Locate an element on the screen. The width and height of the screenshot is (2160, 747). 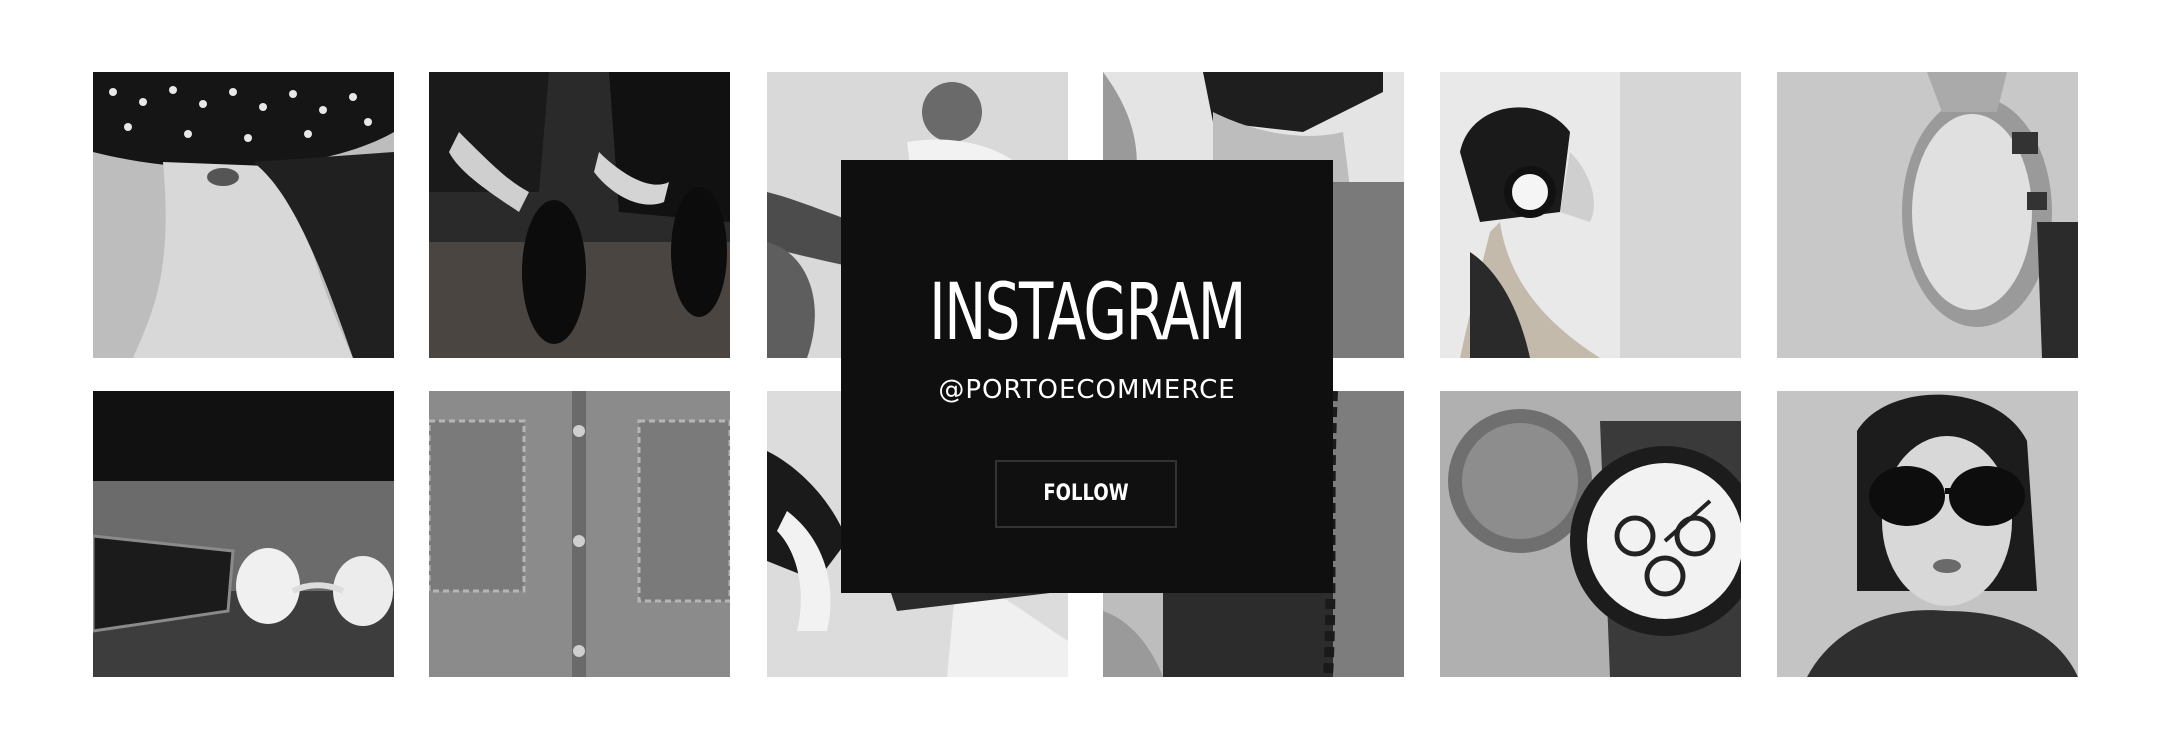
instagram-promo-panel: INSTAGRAM @PORTOECOMMERCE FOLLOW is located at coordinates (1087, 376).